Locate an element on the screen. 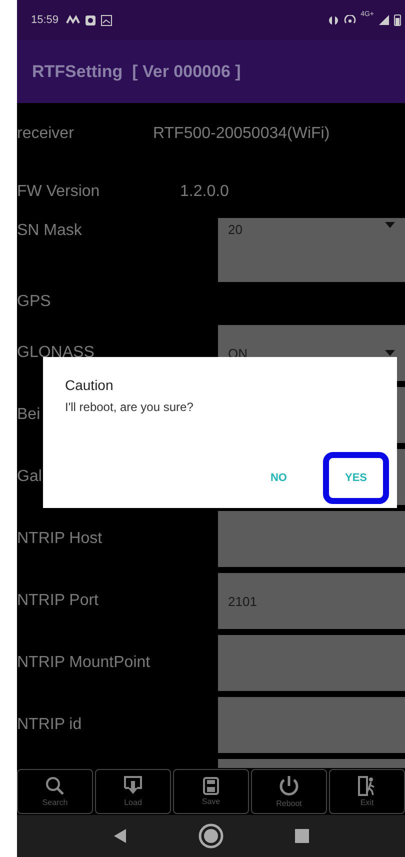  image-notification-icon is located at coordinates (106, 20).